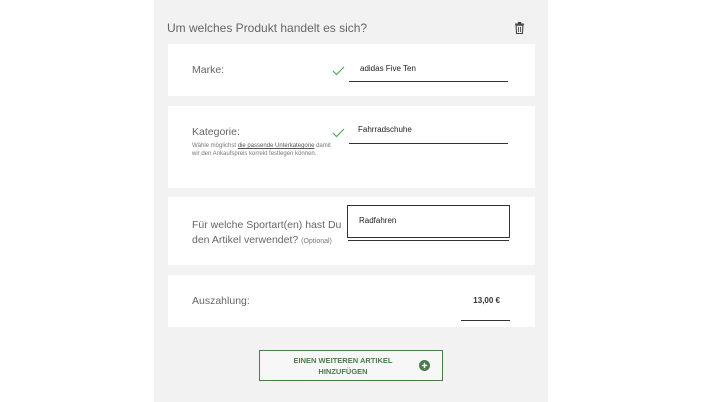 The image size is (712, 402). What do you see at coordinates (428, 81) in the screenshot?
I see `brand-input-underline` at bounding box center [428, 81].